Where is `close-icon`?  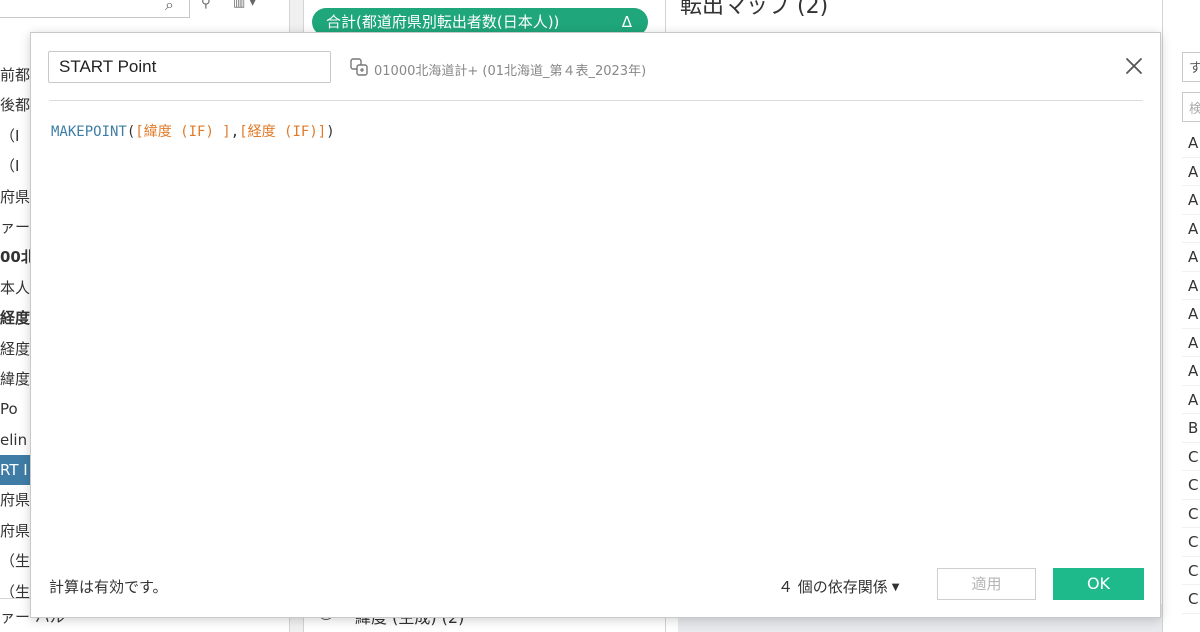 close-icon is located at coordinates (1134, 66).